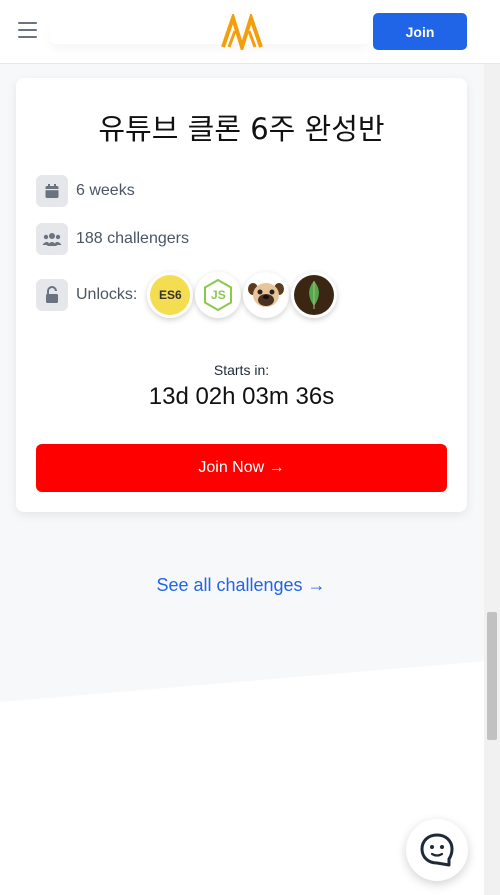 This screenshot has height=895, width=500. Describe the element at coordinates (492, 676) in the screenshot. I see `scrollbar-thumb` at that location.